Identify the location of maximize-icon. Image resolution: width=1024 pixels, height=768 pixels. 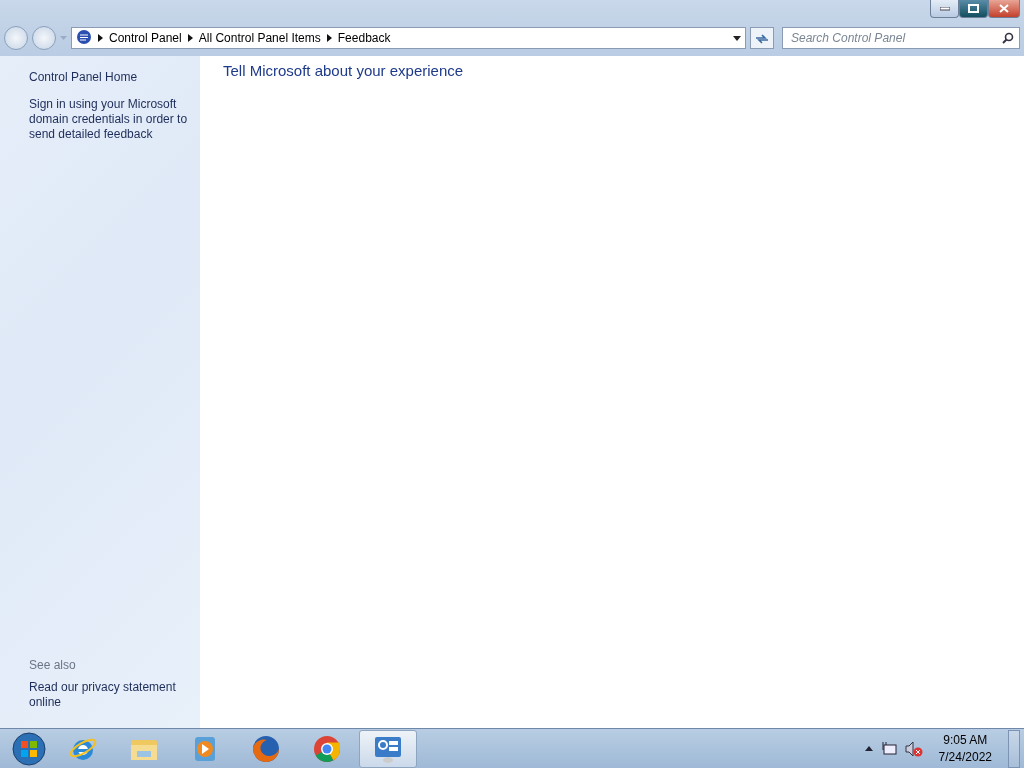
(973, 8).